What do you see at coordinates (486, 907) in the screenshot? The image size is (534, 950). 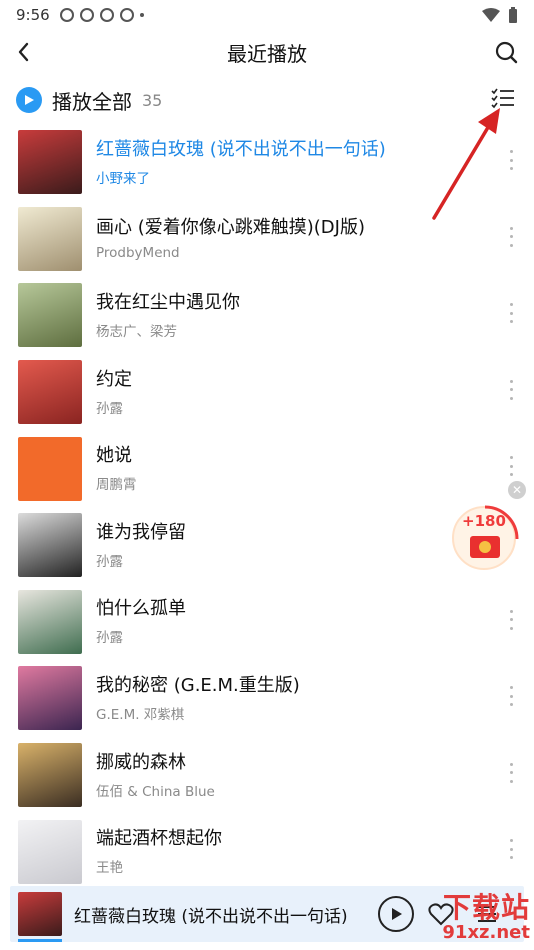 I see `watermark-top-text: 下载站` at bounding box center [486, 907].